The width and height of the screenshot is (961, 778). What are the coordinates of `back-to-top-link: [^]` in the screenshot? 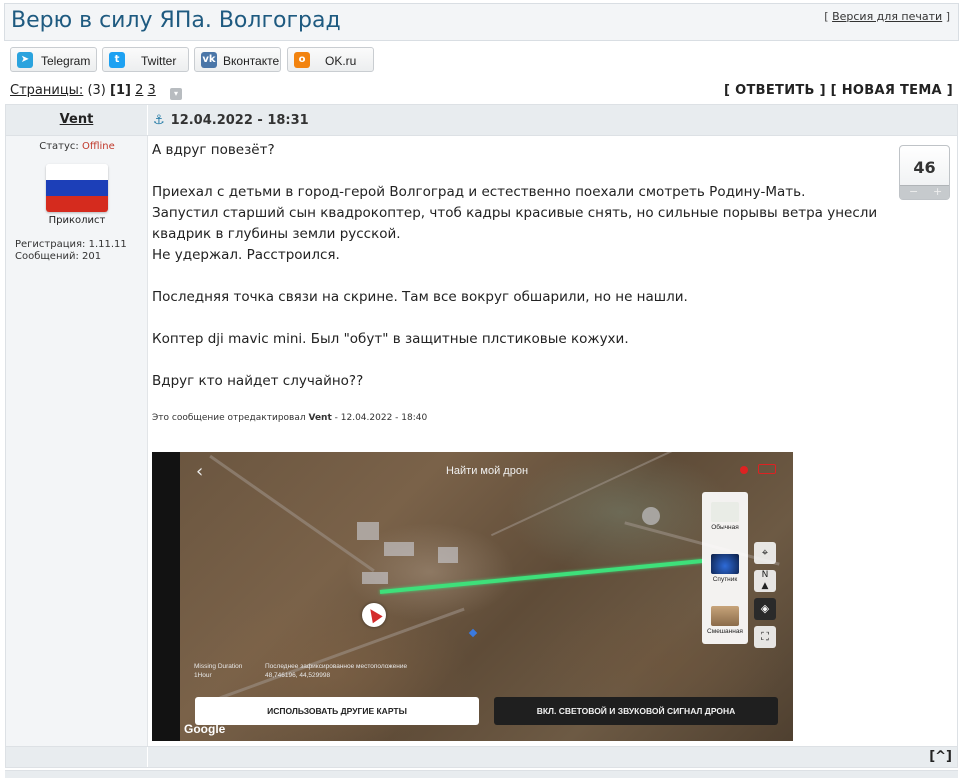 It's located at (940, 756).